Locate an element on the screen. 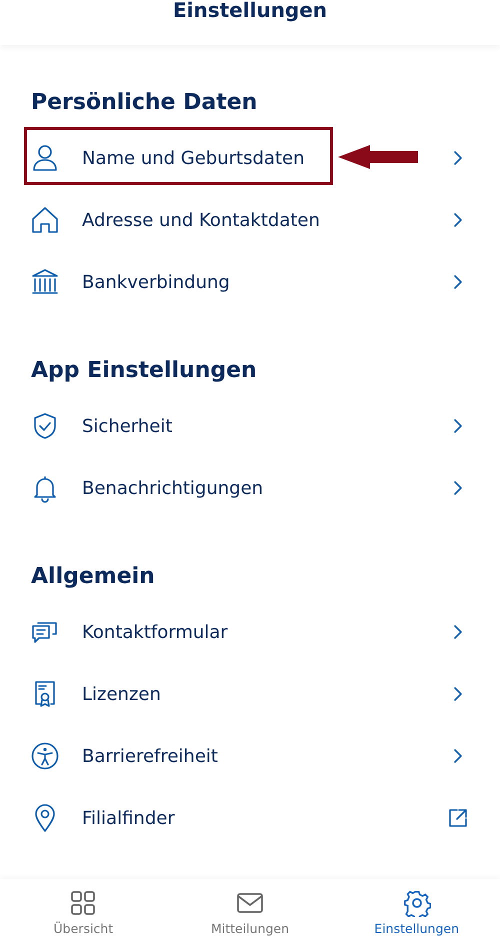 The height and width of the screenshot is (943, 500). settings-item: Kontaktformular is located at coordinates (250, 632).